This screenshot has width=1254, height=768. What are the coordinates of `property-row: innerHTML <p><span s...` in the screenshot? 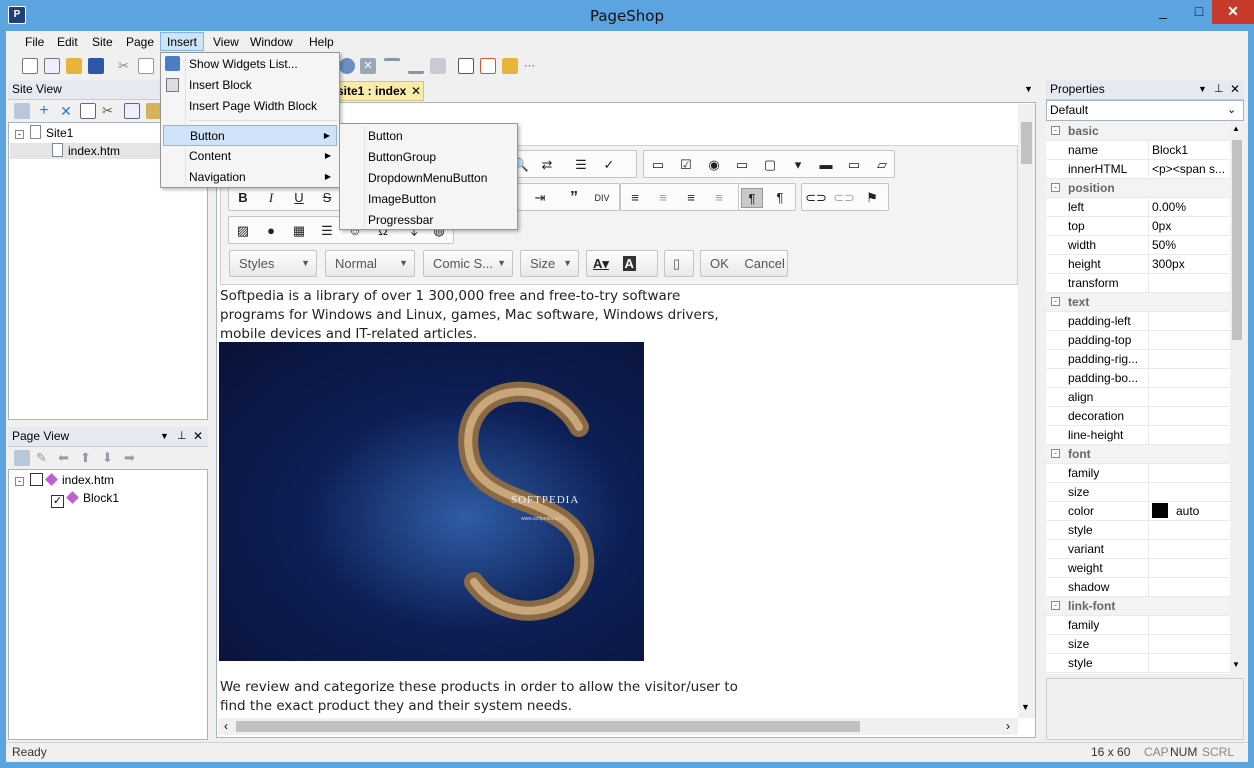 It's located at (1138, 169).